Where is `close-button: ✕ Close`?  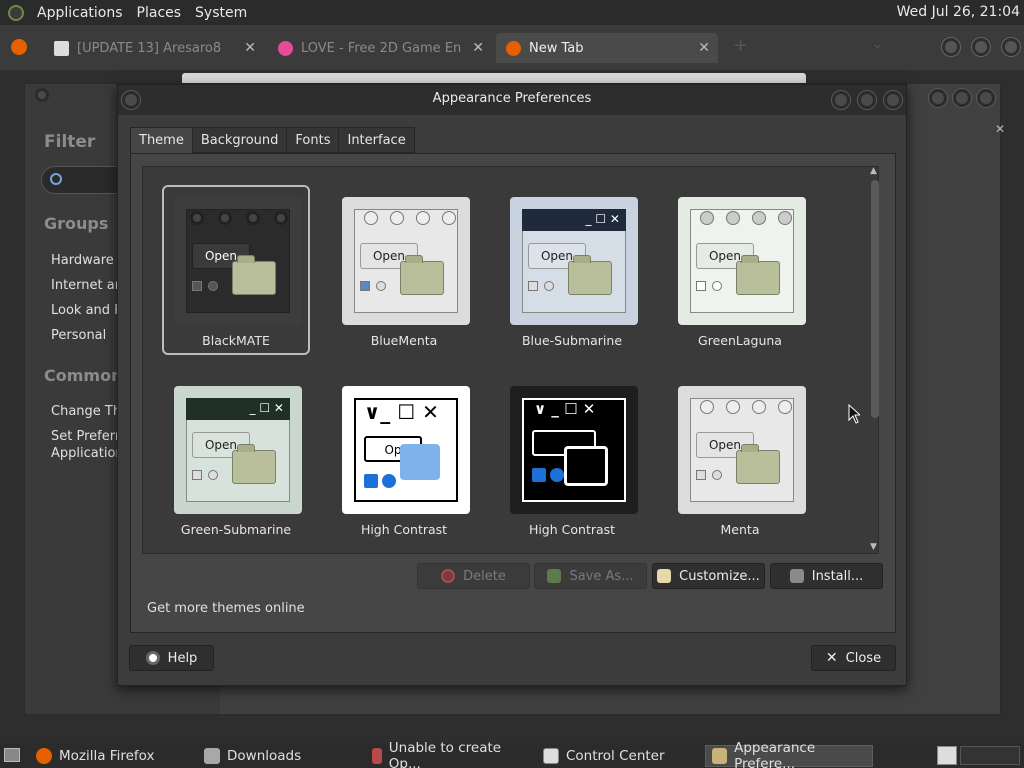
close-button: ✕ Close is located at coordinates (853, 658).